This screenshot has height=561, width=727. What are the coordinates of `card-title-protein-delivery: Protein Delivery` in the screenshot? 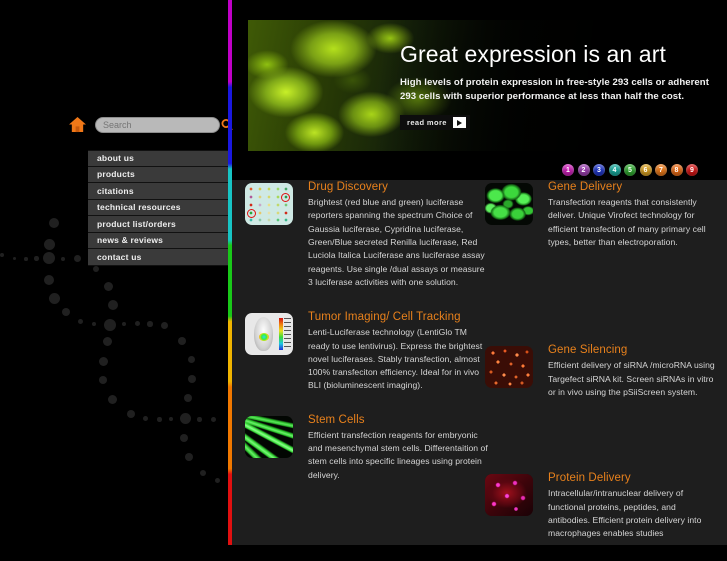 It's located at (634, 478).